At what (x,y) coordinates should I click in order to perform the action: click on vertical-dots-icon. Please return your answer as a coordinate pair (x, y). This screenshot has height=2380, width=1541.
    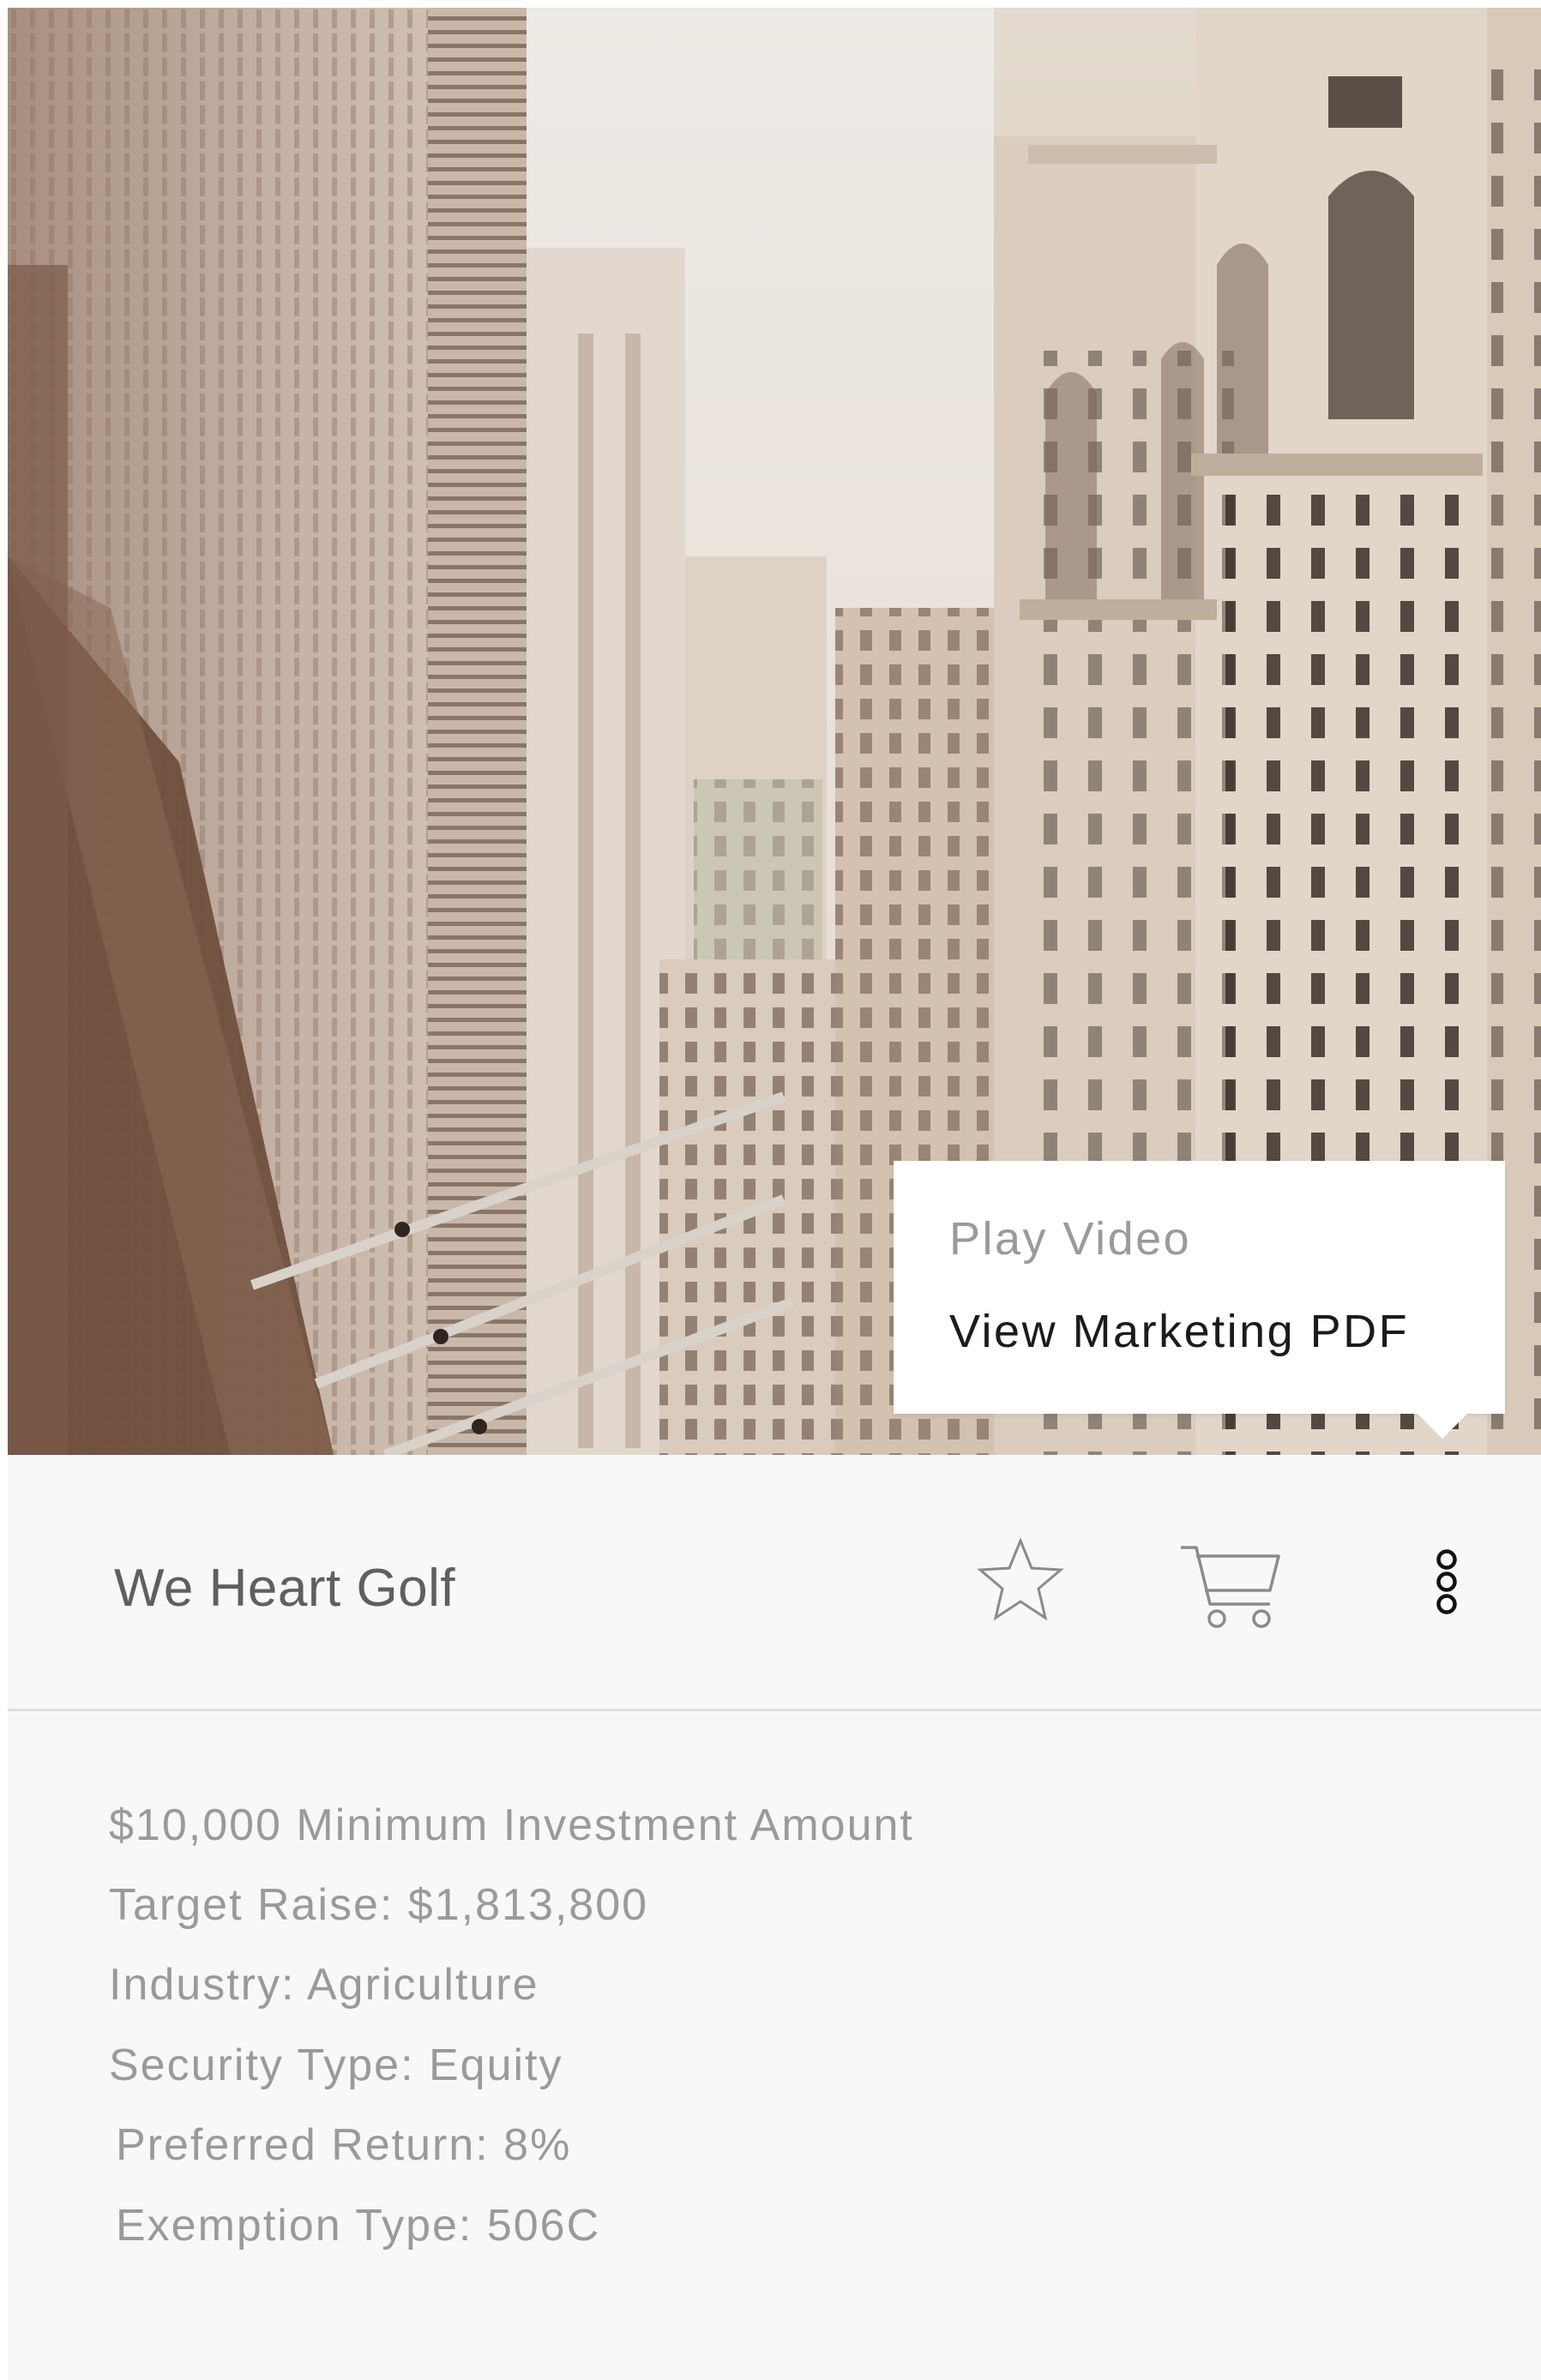
    Looking at the image, I should click on (1447, 1582).